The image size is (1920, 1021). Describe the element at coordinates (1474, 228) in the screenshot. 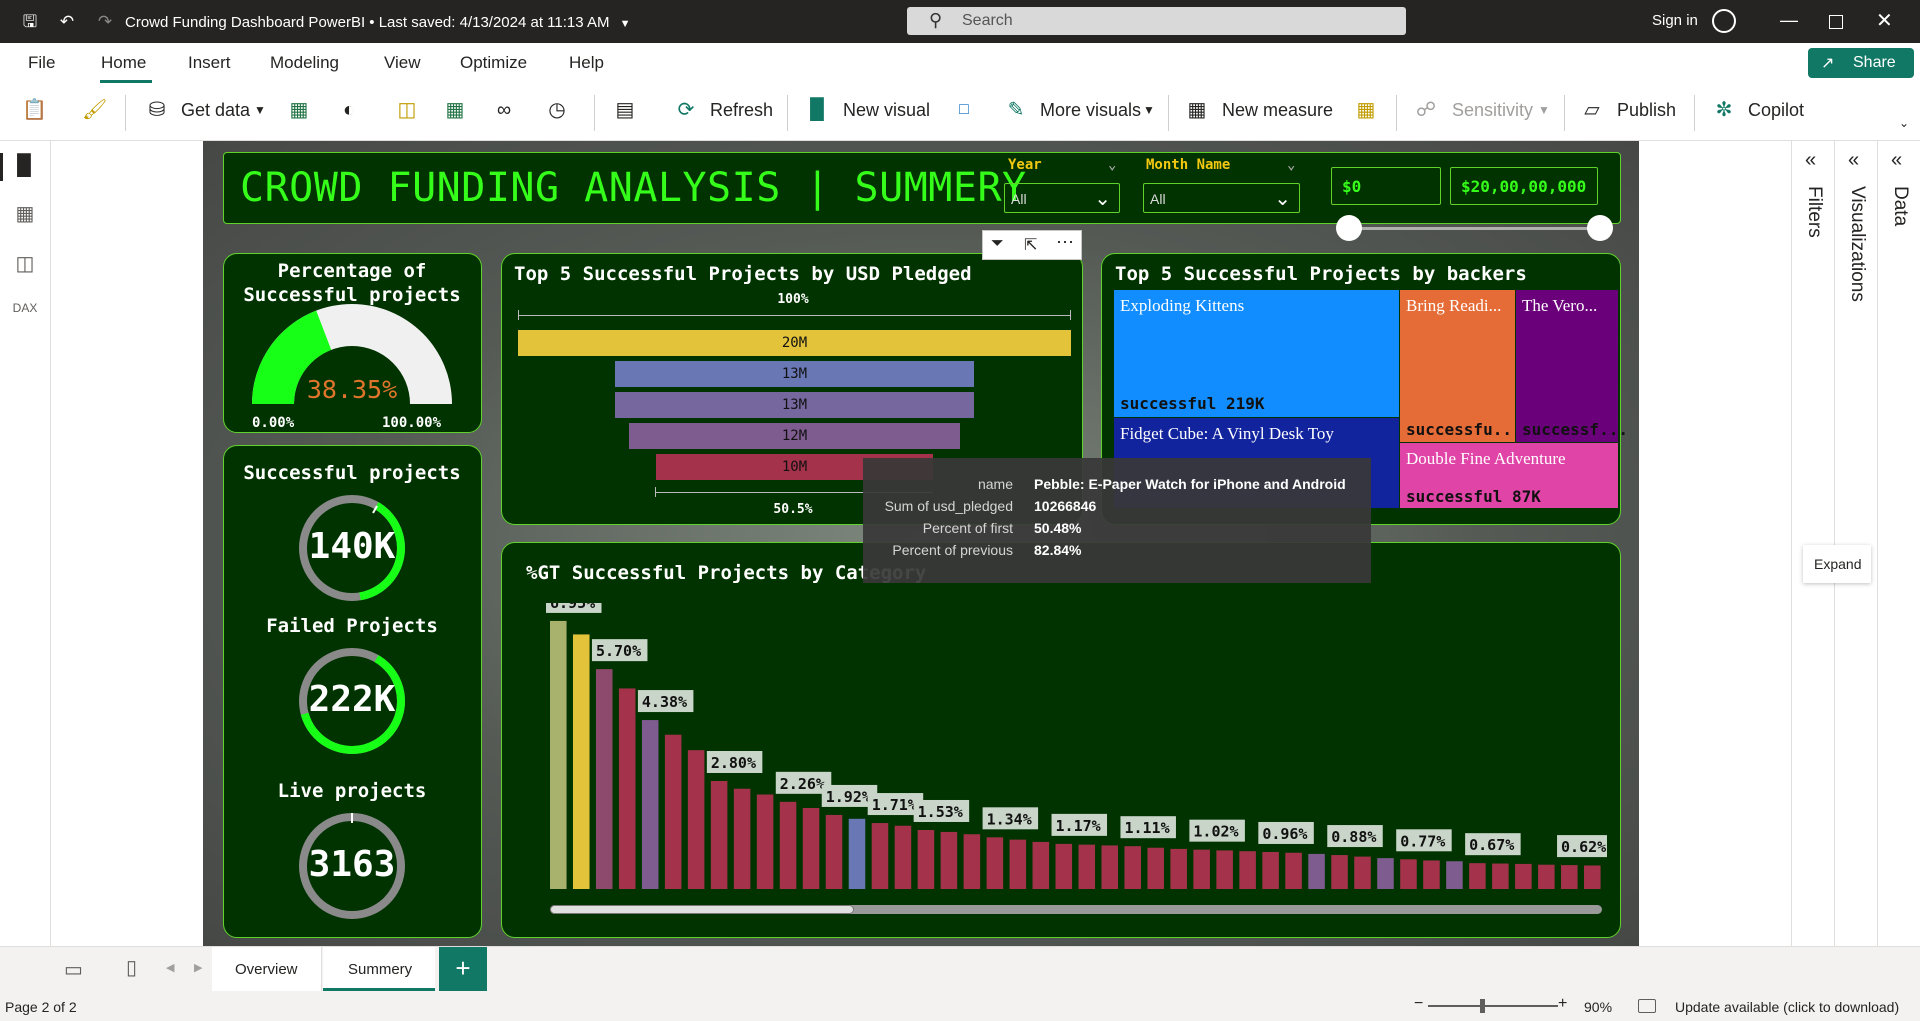

I see `range-slider-track` at that location.